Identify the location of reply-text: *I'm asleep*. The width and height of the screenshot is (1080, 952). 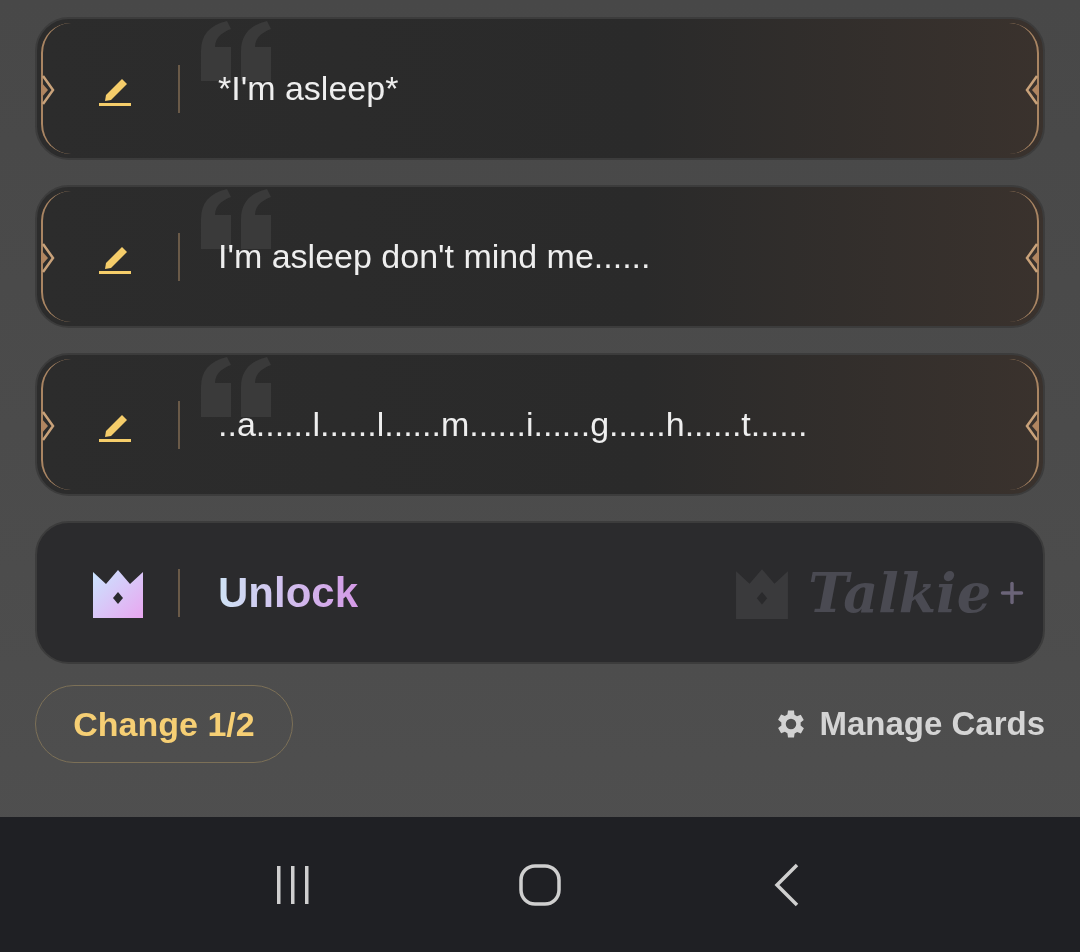
(308, 88).